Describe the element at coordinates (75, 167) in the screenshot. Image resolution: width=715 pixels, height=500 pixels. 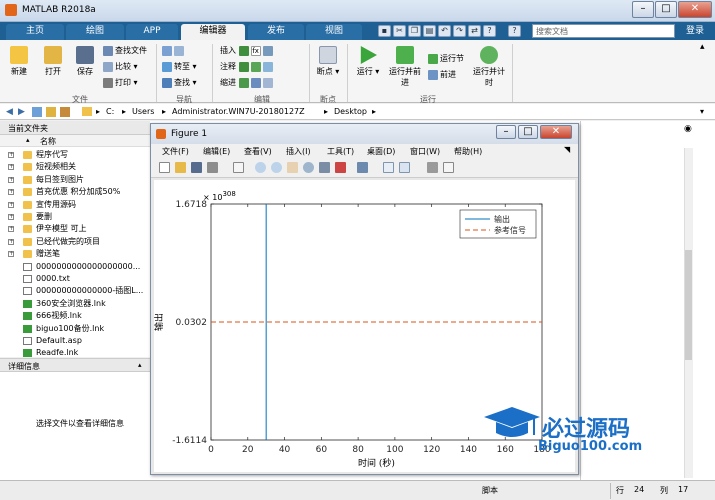
I see `file-list-item: + 短视频相关` at that location.